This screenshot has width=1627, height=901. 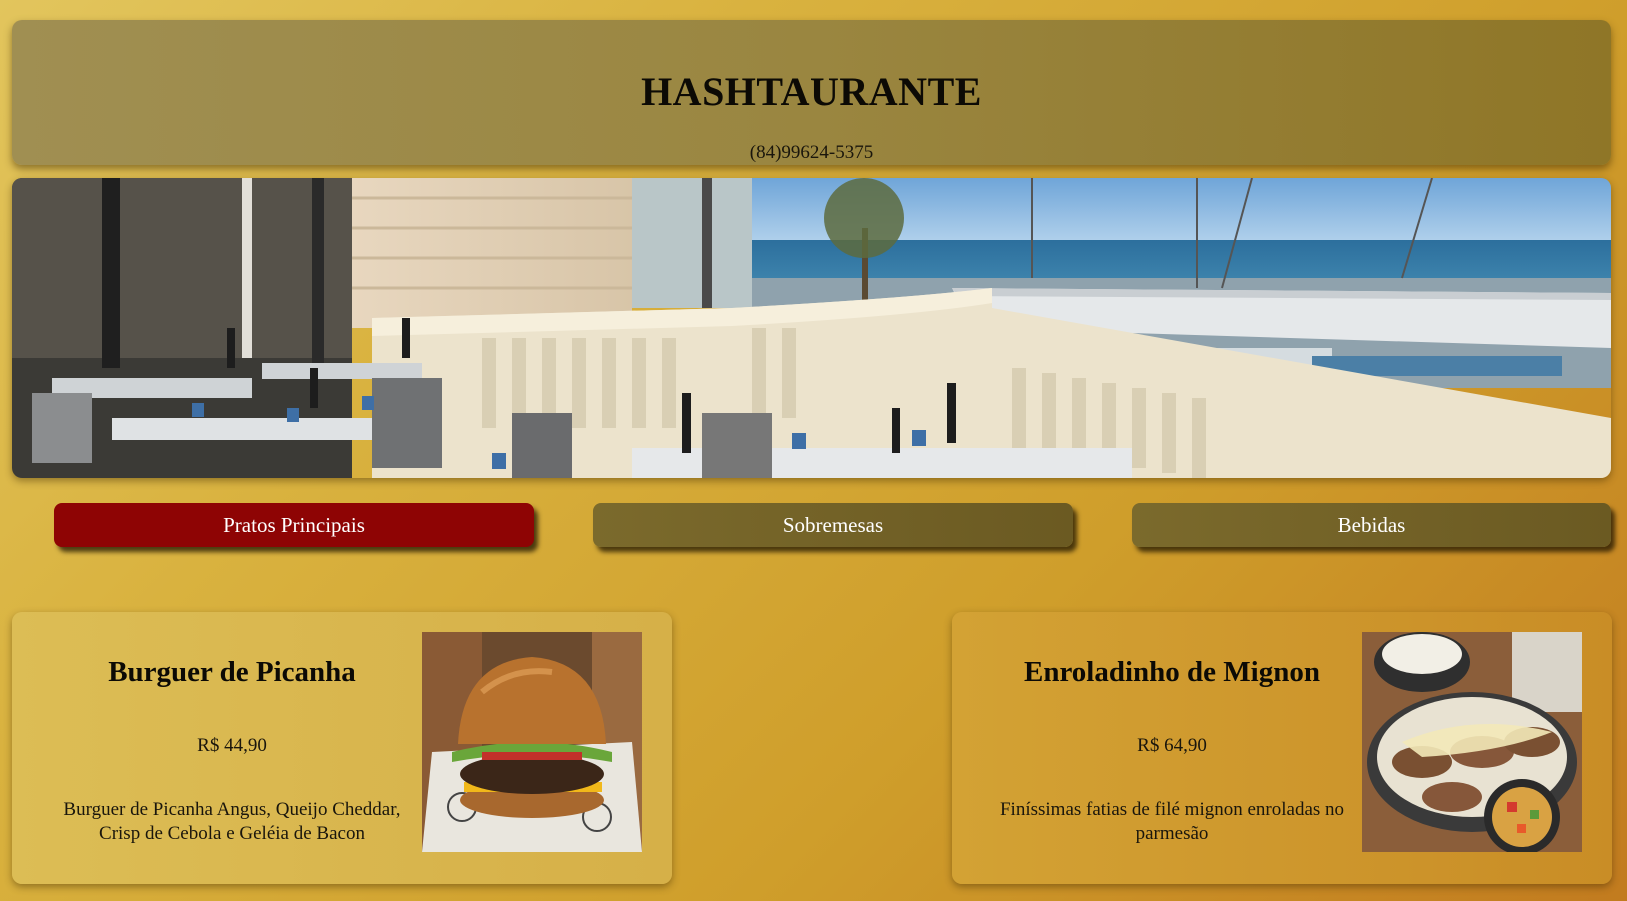 I want to click on phone-number: (84)99624-5375, so click(x=811, y=152).